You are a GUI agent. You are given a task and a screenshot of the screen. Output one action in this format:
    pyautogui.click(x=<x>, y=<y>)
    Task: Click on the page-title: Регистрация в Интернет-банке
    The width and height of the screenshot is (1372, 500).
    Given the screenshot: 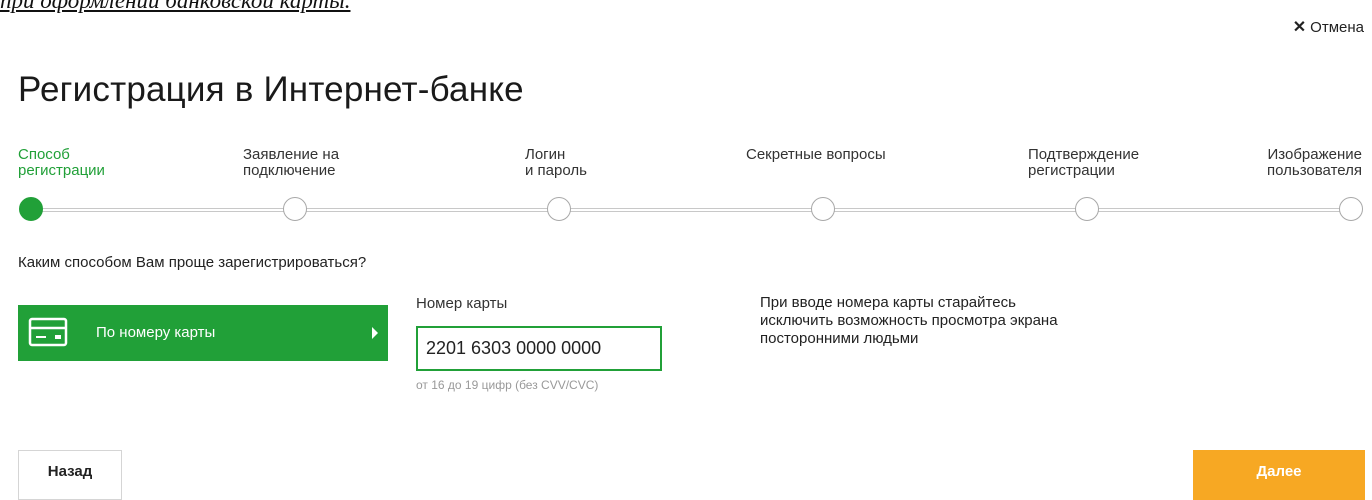 What is the action you would take?
    pyautogui.click(x=271, y=89)
    